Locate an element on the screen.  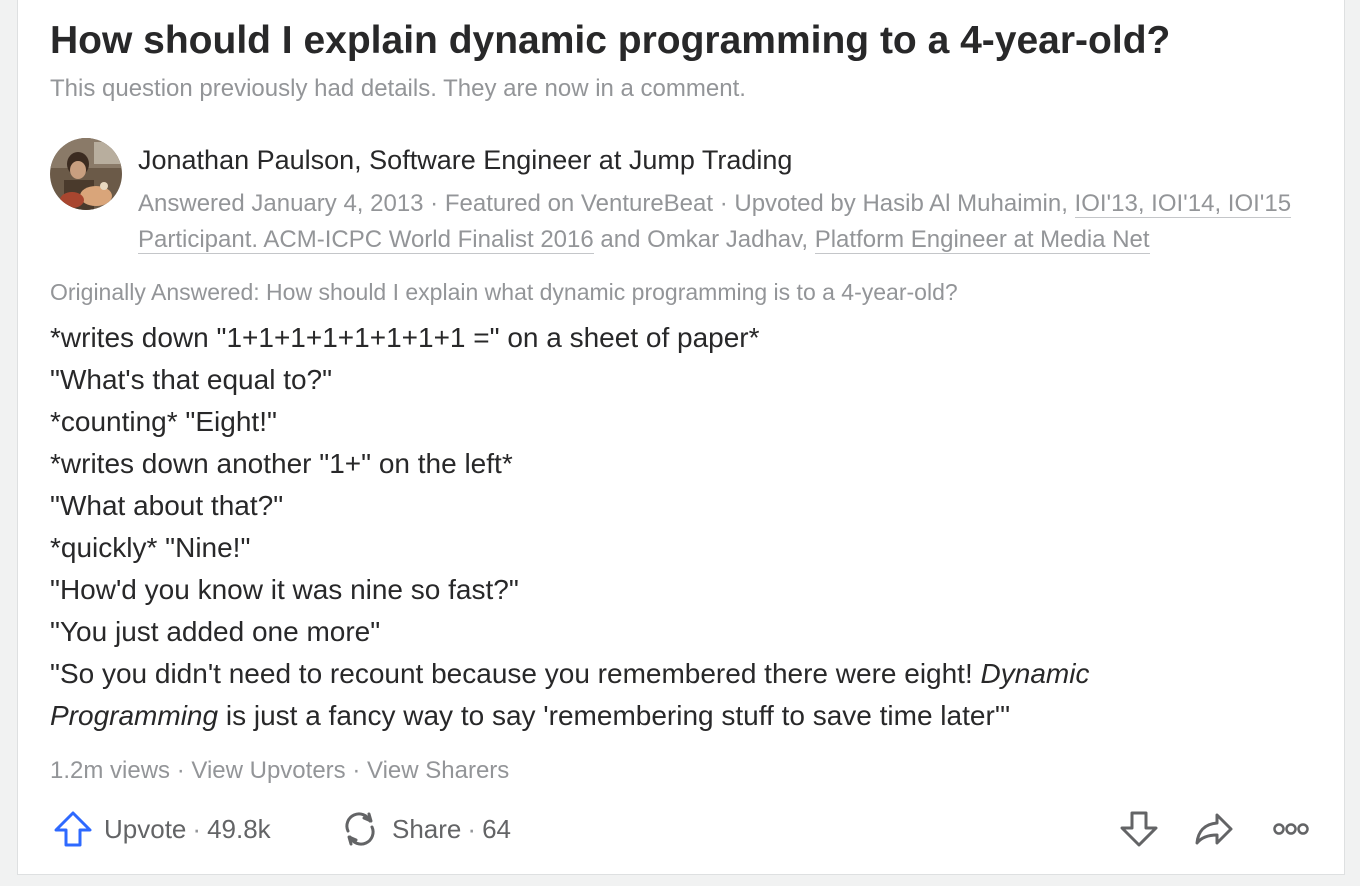
share-label: Share is located at coordinates (427, 828).